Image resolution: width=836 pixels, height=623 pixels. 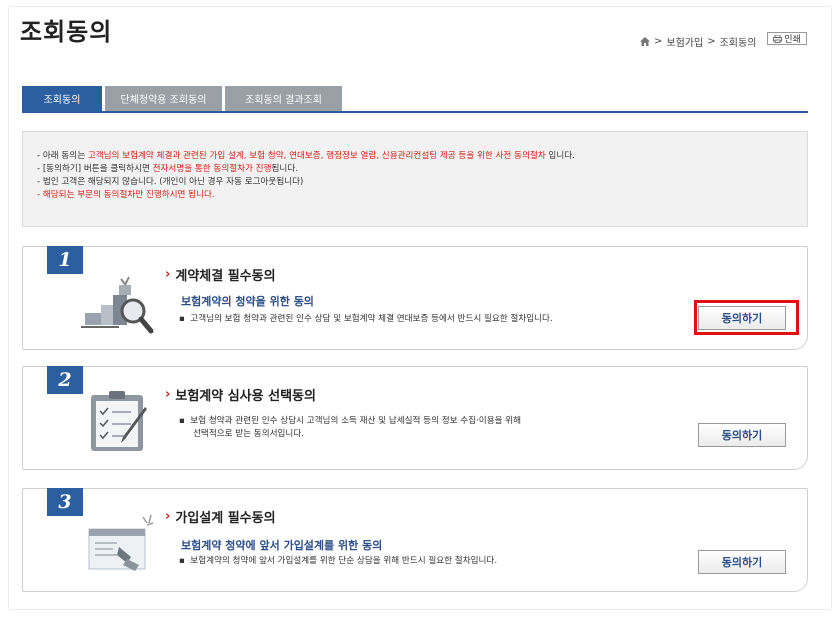 What do you see at coordinates (282, 545) in the screenshot?
I see `card-subtitle-3: 보험계약 청약에 앞서 가입설계를 위한 동의` at bounding box center [282, 545].